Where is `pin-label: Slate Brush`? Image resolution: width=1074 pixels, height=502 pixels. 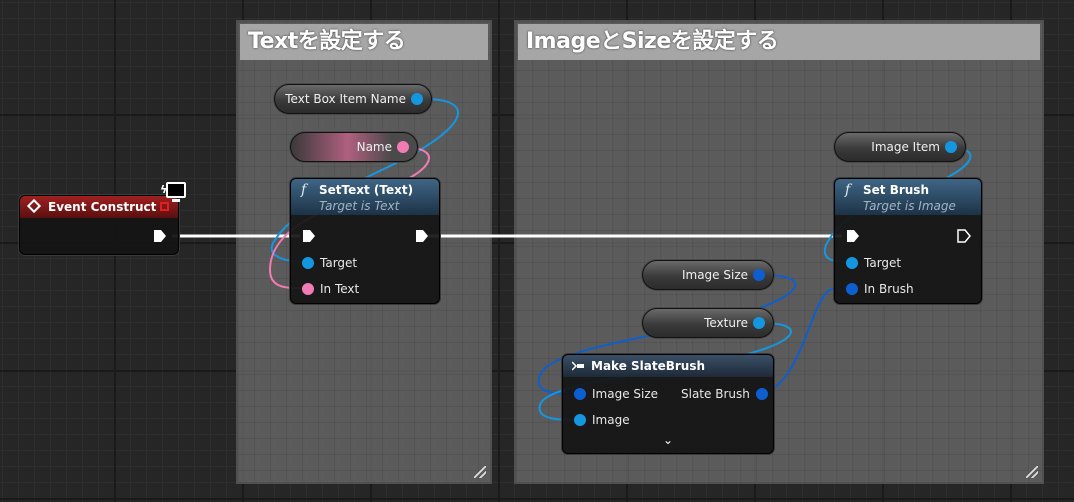
pin-label: Slate Brush is located at coordinates (715, 394).